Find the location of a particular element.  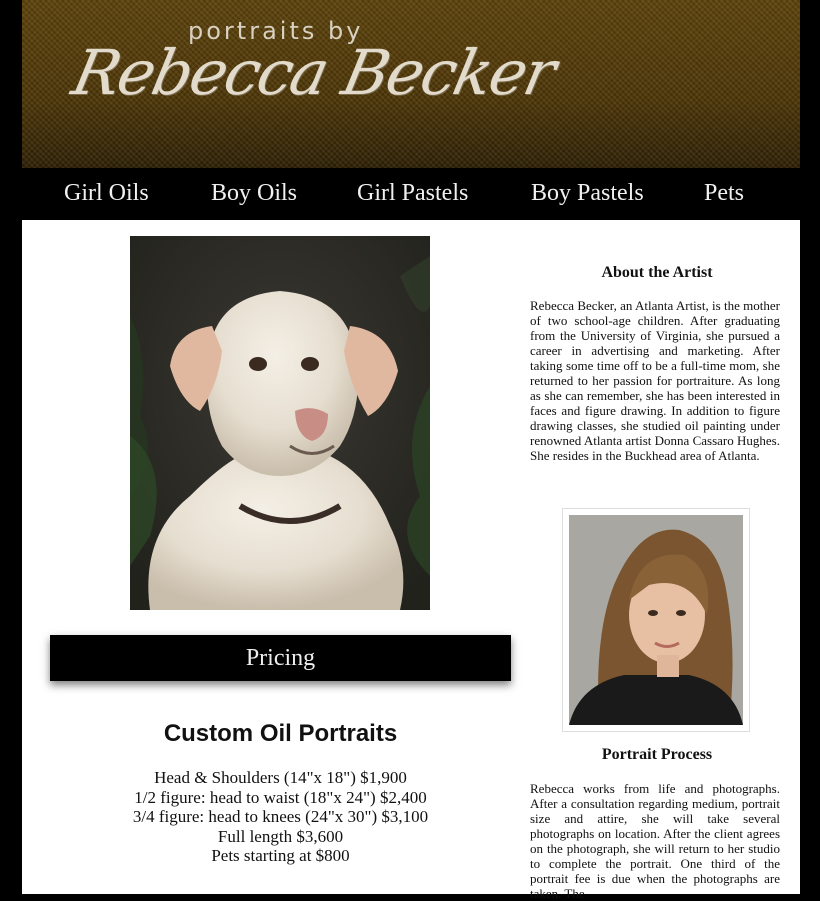

artist-photo-frame is located at coordinates (656, 620).